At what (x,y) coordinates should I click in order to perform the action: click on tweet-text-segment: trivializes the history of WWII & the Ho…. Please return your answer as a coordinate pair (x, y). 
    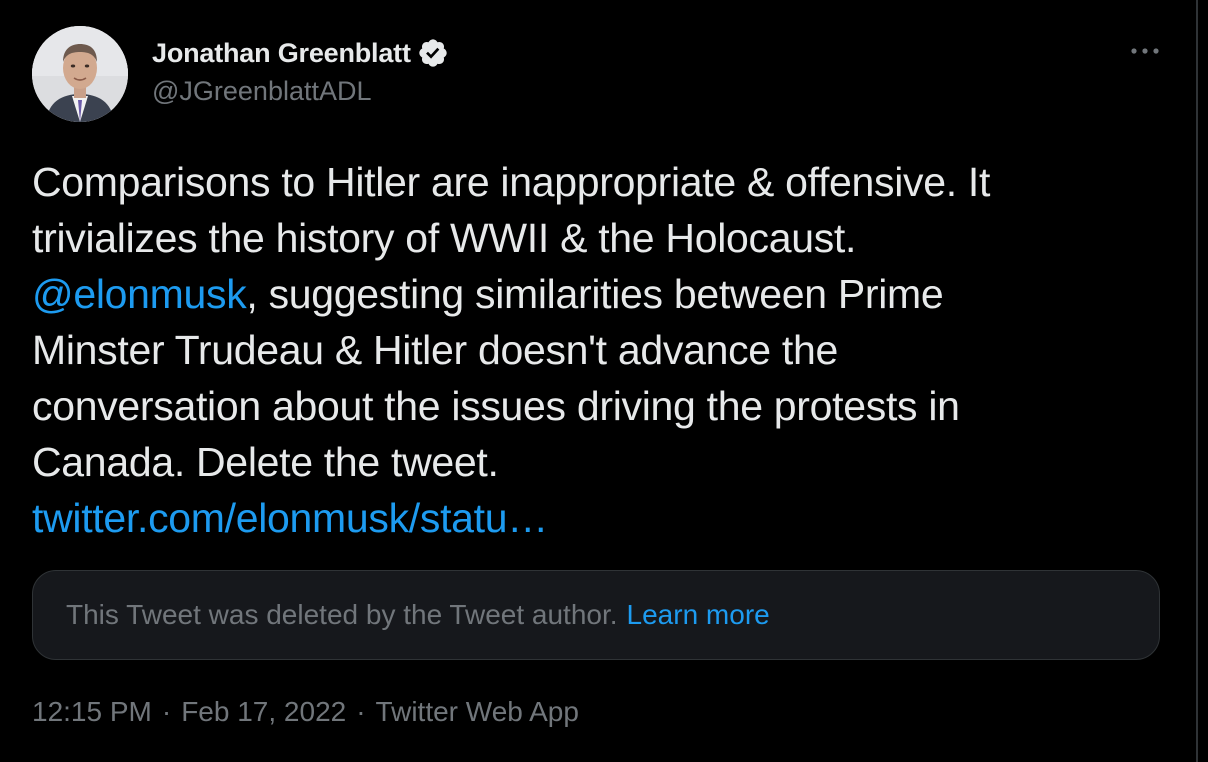
    Looking at the image, I should click on (444, 238).